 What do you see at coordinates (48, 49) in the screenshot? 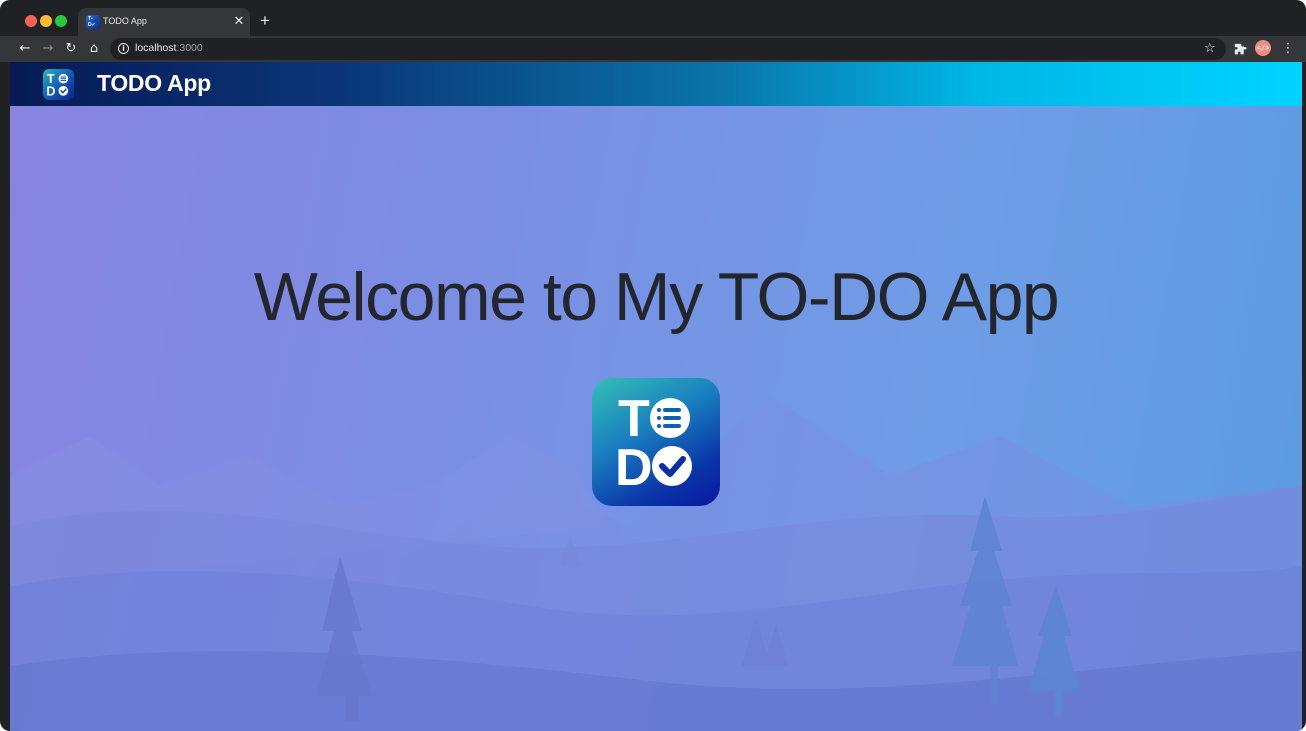
I see `forward-icon: →` at bounding box center [48, 49].